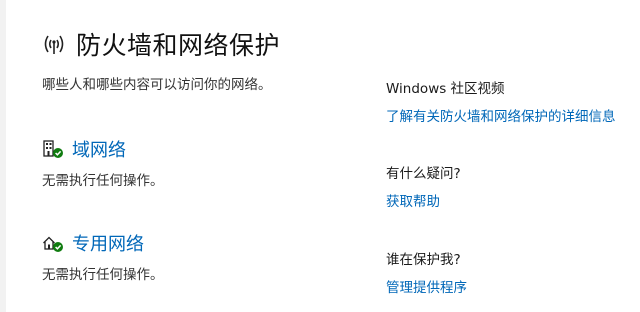 The height and width of the screenshot is (312, 640). Describe the element at coordinates (54, 44) in the screenshot. I see `wifi-signal-icon` at that location.